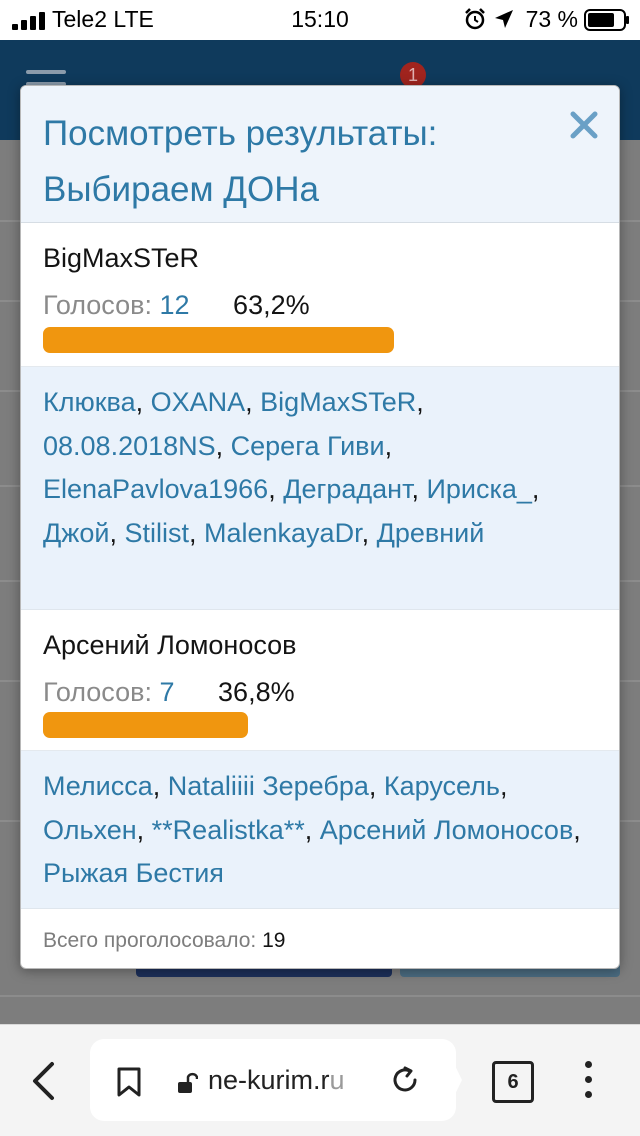 This screenshot has height=1136, width=640. Describe the element at coordinates (271, 305) in the screenshot. I see `votes-percent: 63,2%` at that location.